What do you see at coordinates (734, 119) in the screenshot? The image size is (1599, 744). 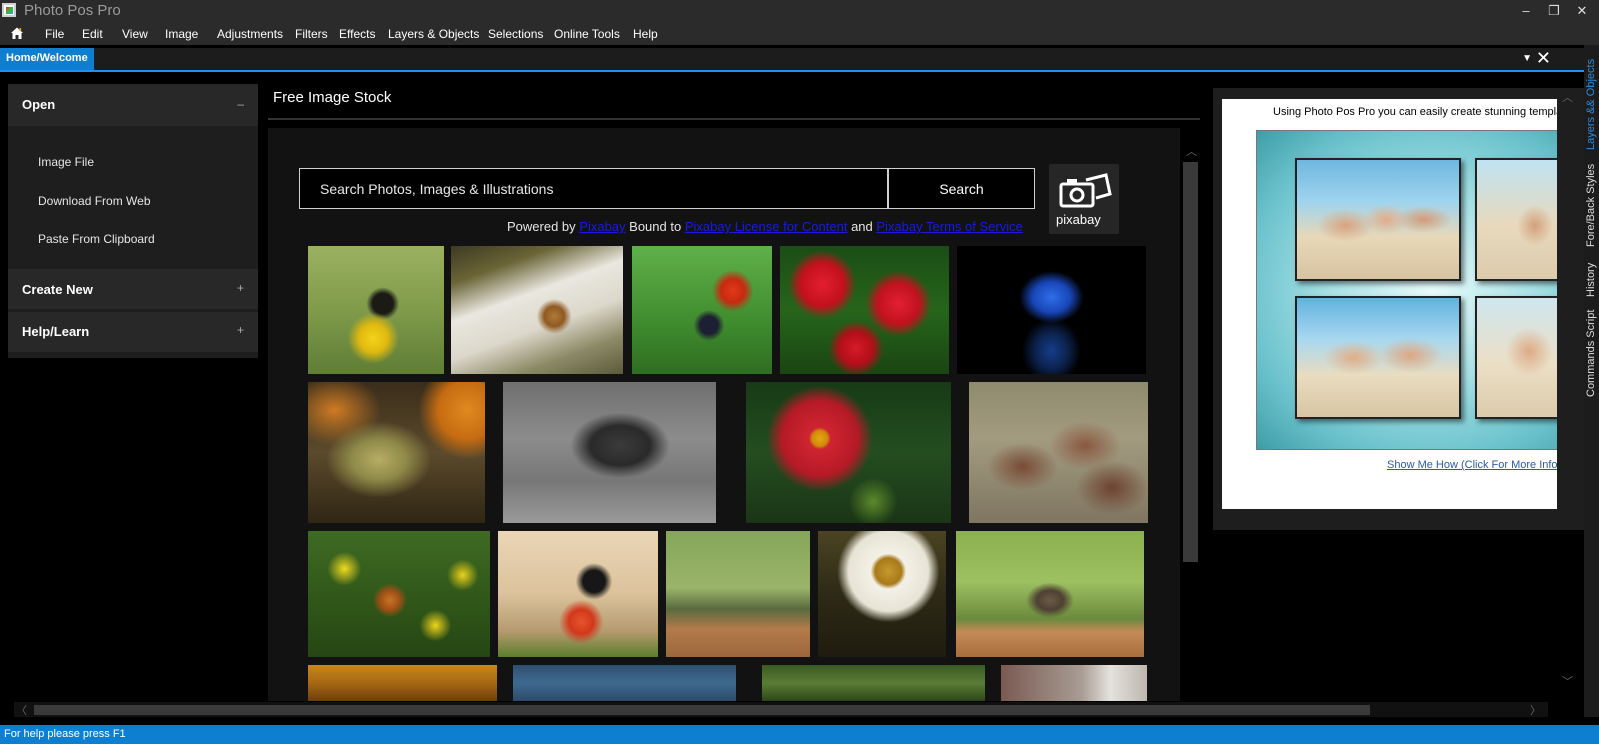 I see `section-divider` at bounding box center [734, 119].